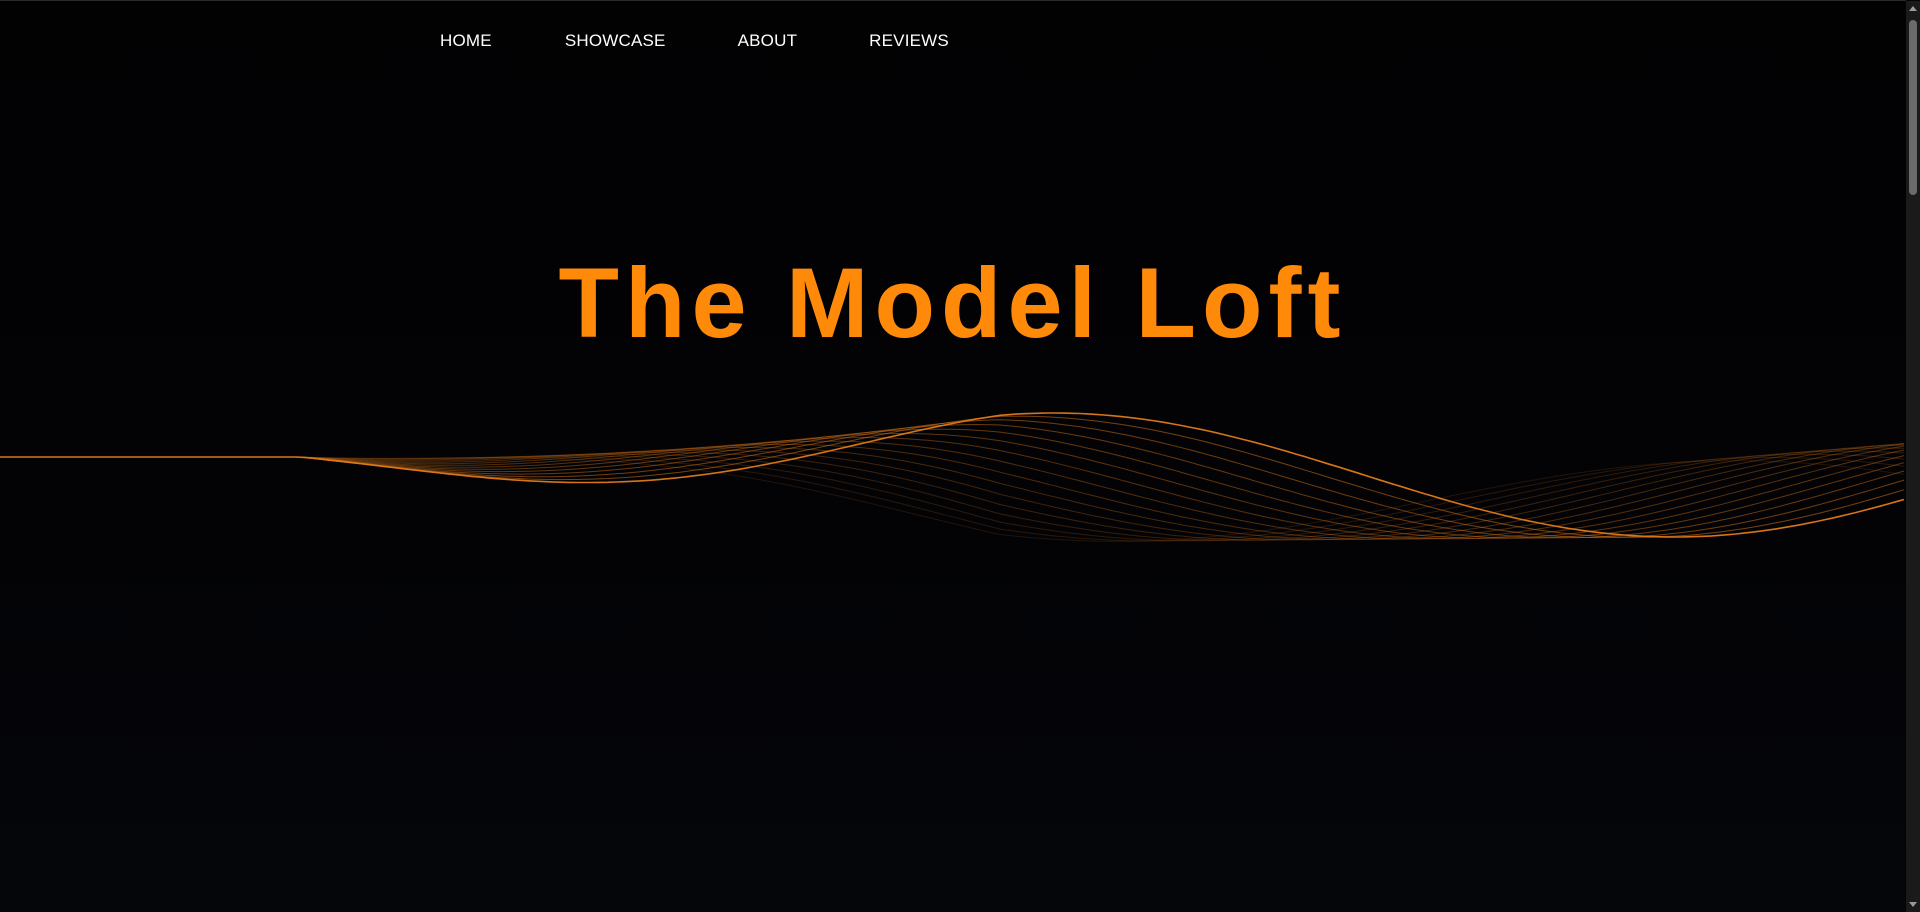  I want to click on scrollbar-thumb, so click(1913, 107).